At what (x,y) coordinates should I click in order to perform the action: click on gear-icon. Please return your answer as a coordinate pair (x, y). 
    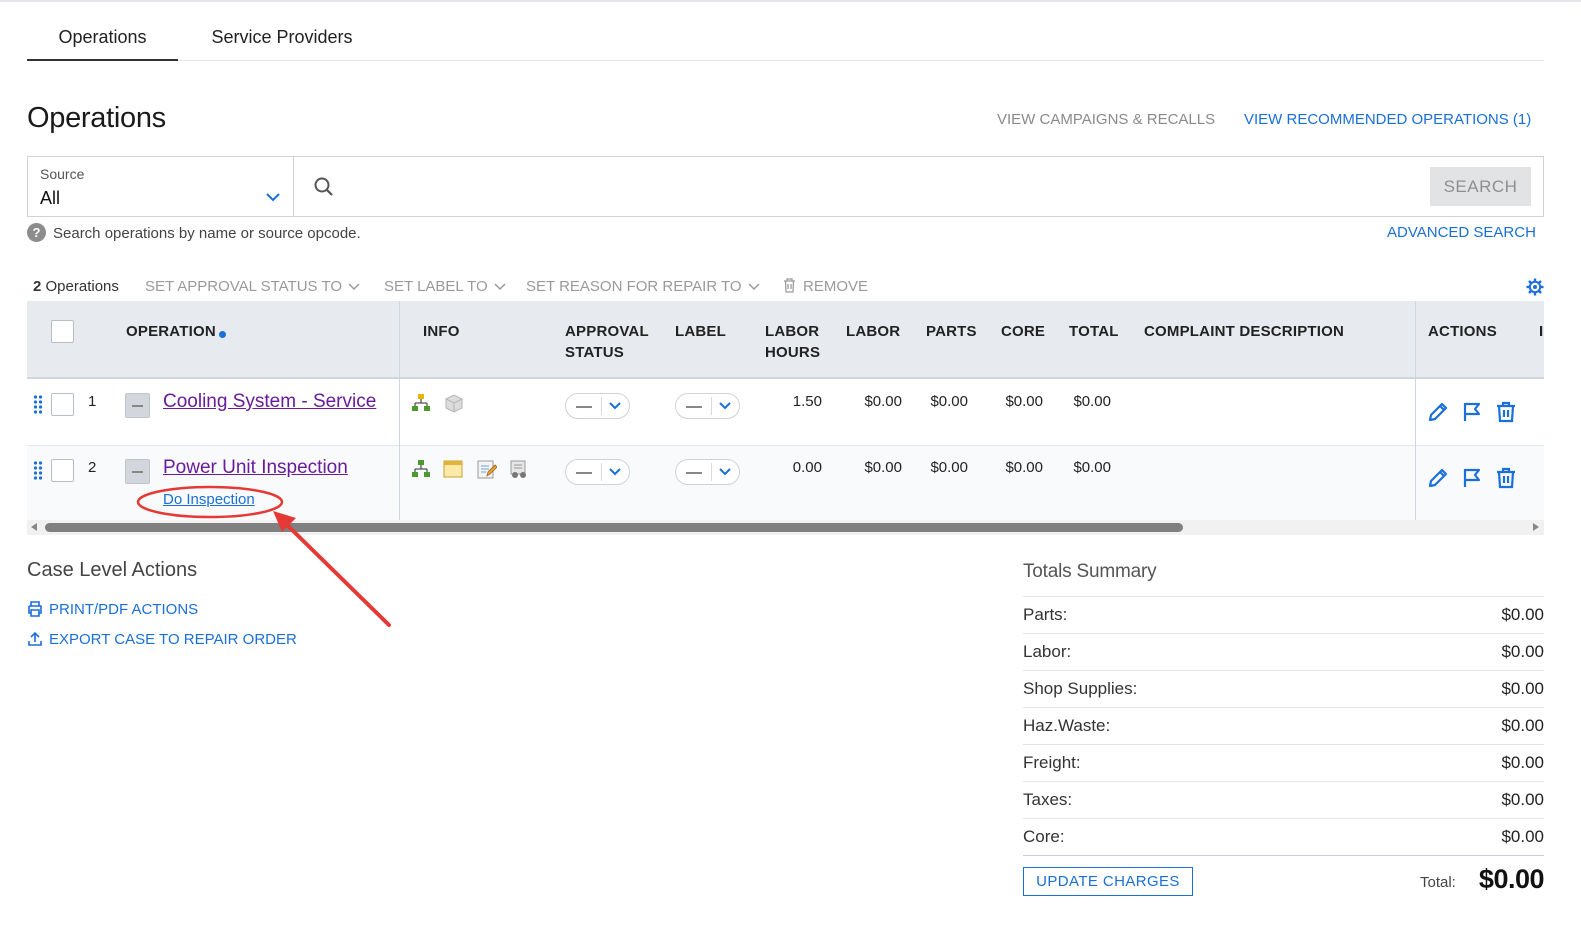
    Looking at the image, I should click on (1535, 287).